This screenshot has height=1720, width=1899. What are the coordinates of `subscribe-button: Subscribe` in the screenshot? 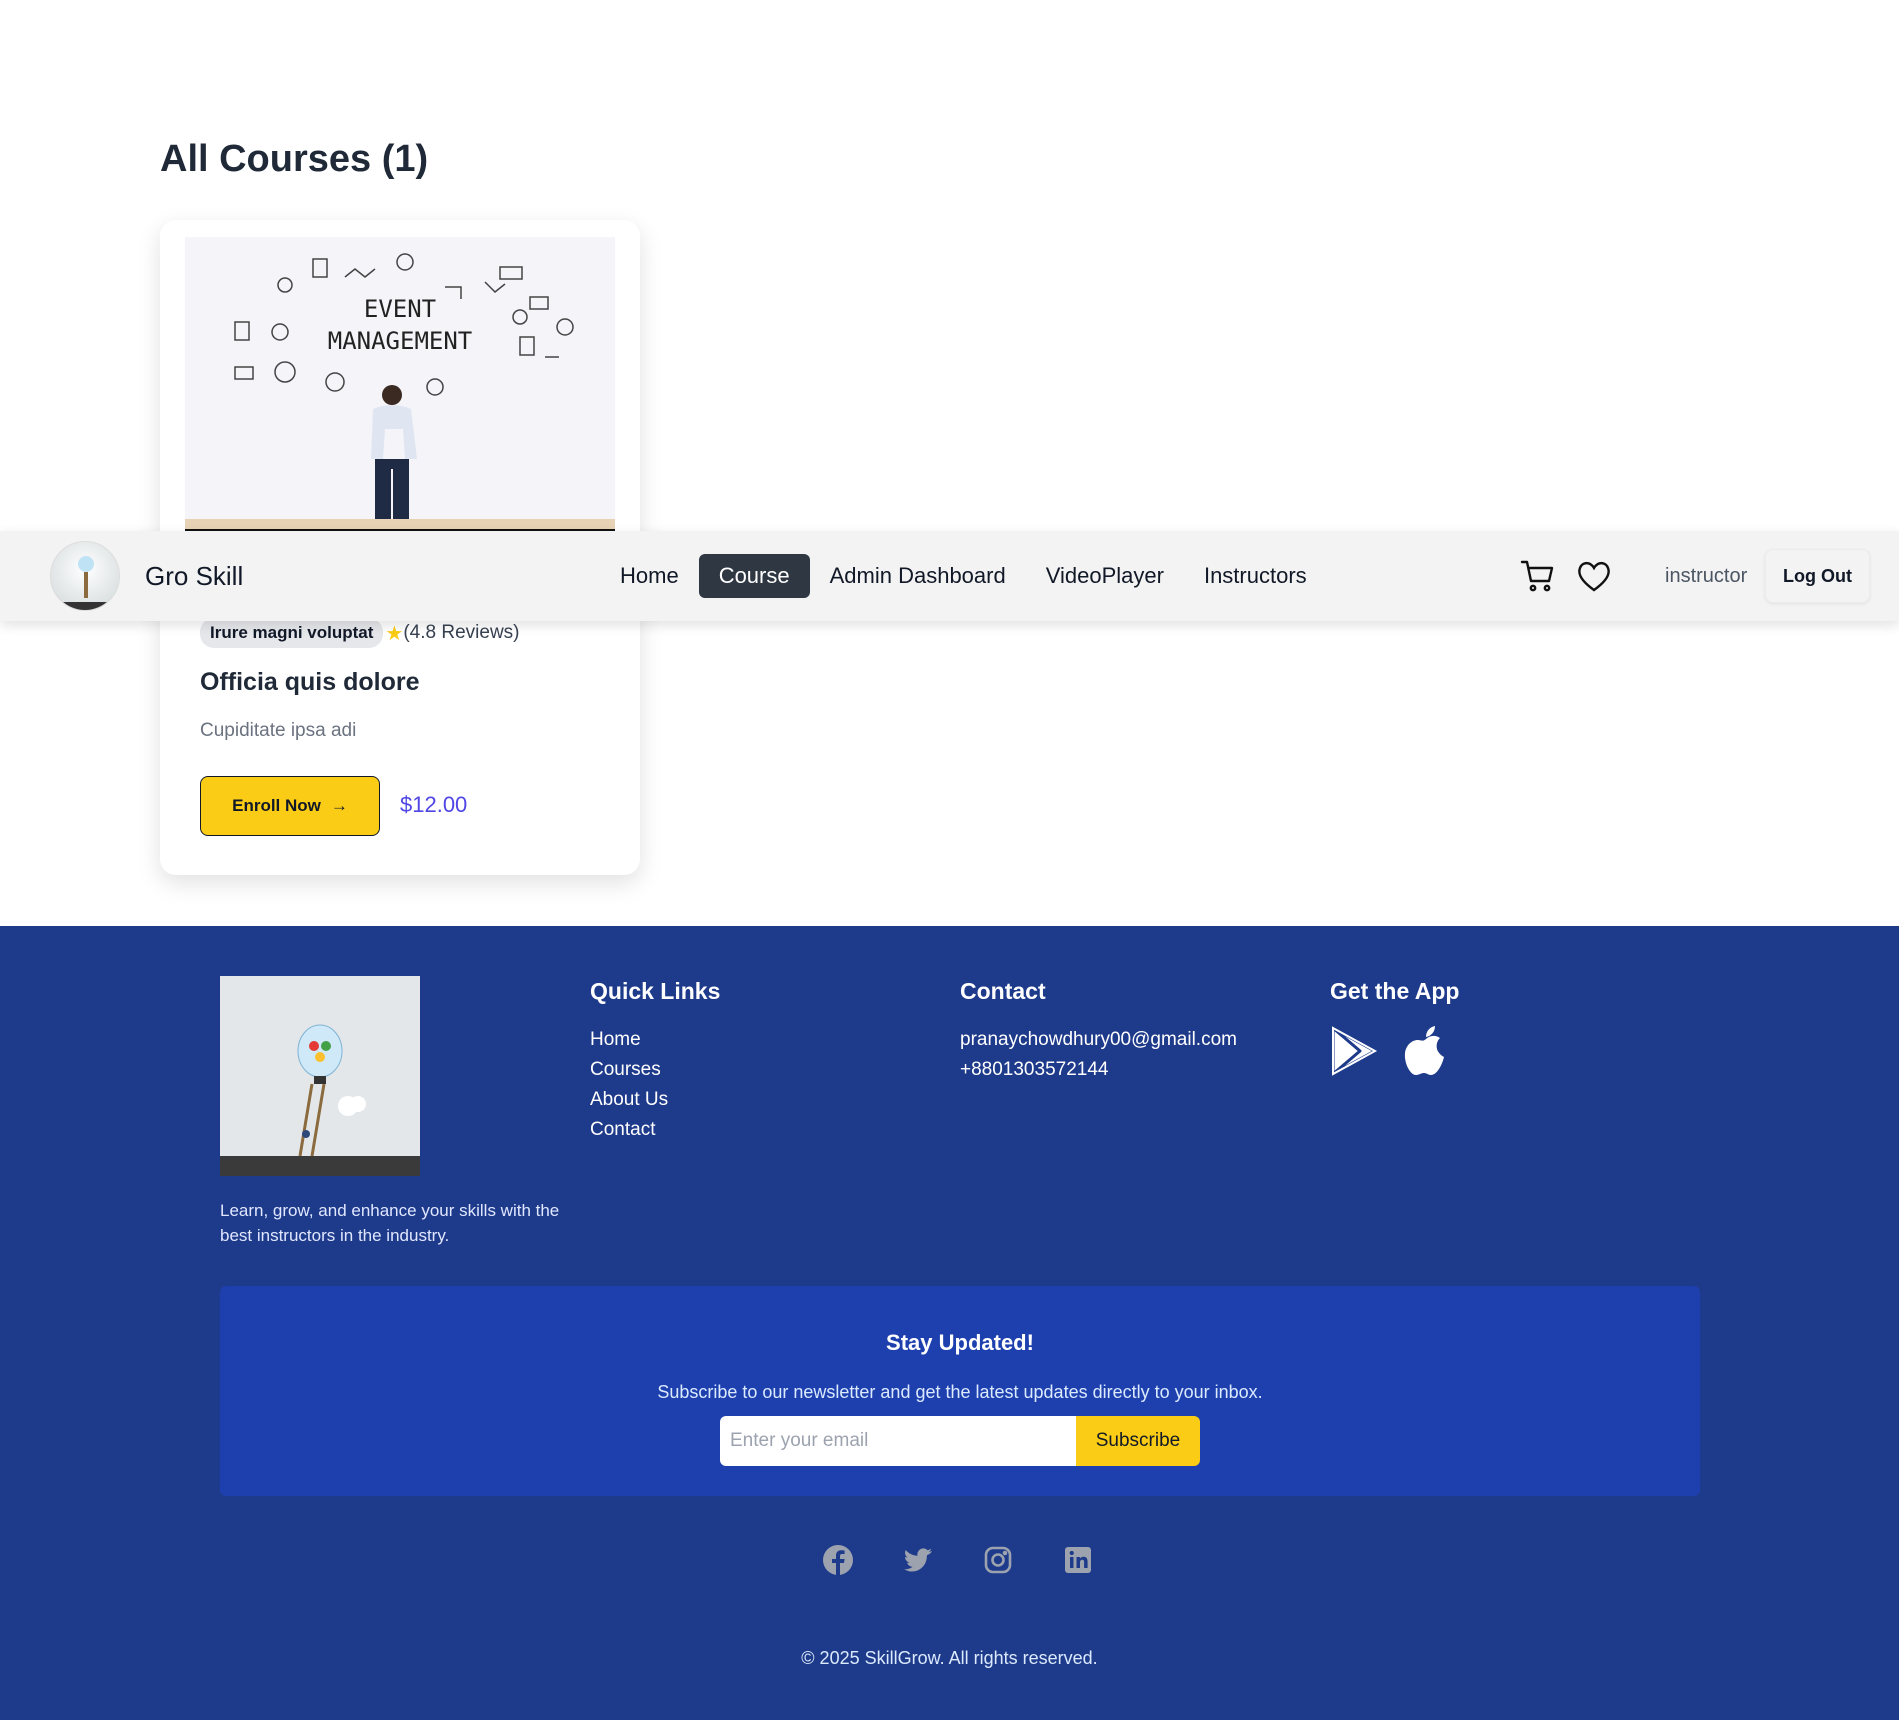 It's located at (1138, 1441).